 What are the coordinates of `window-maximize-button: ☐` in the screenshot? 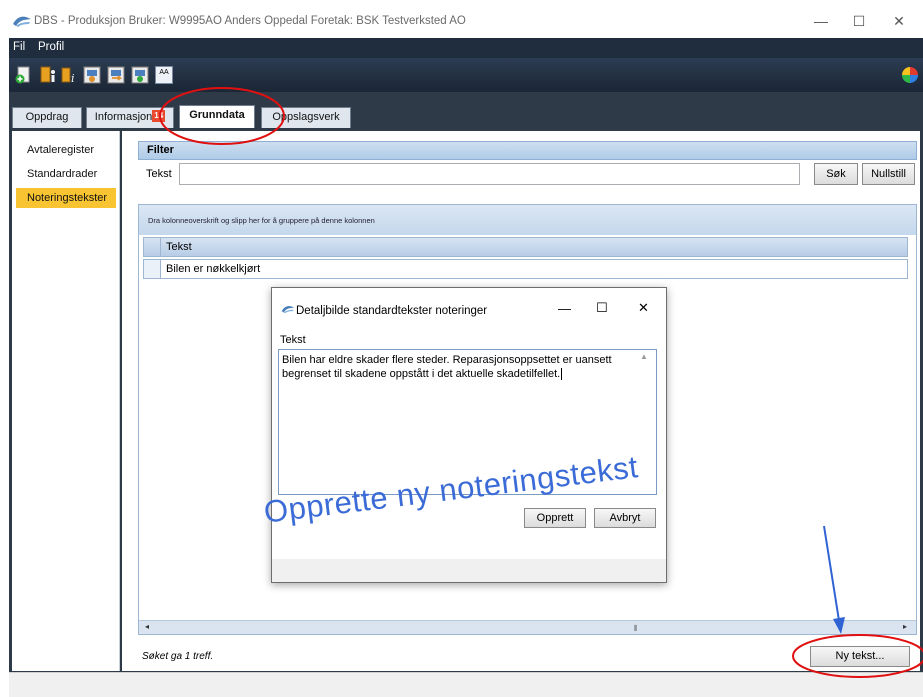 It's located at (859, 21).